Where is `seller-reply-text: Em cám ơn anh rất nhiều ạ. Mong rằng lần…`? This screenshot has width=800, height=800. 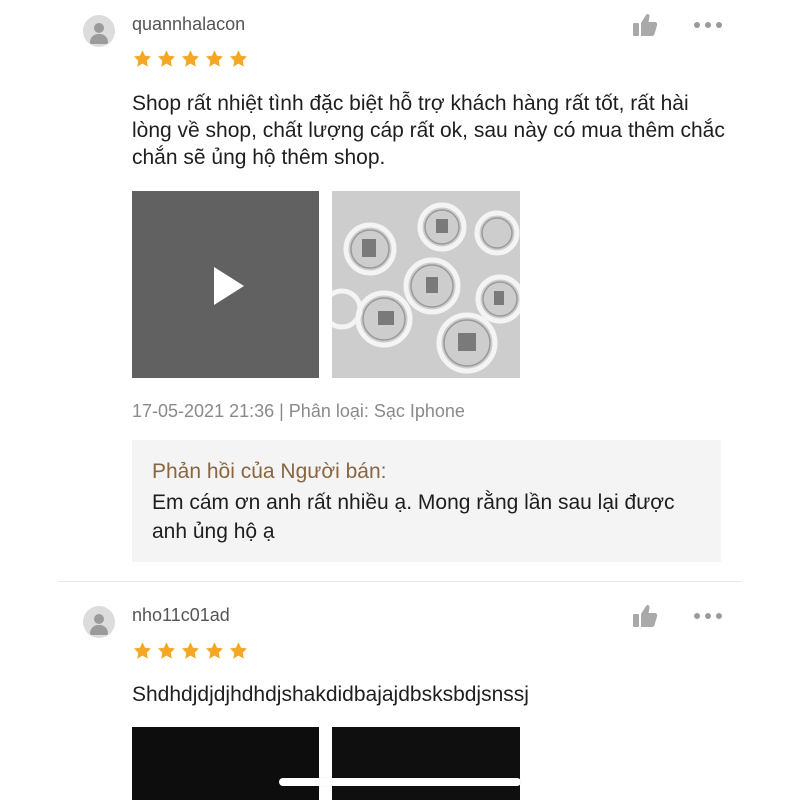
seller-reply-text: Em cám ơn anh rất nhiều ạ. Mong rằng lần… is located at coordinates (413, 517).